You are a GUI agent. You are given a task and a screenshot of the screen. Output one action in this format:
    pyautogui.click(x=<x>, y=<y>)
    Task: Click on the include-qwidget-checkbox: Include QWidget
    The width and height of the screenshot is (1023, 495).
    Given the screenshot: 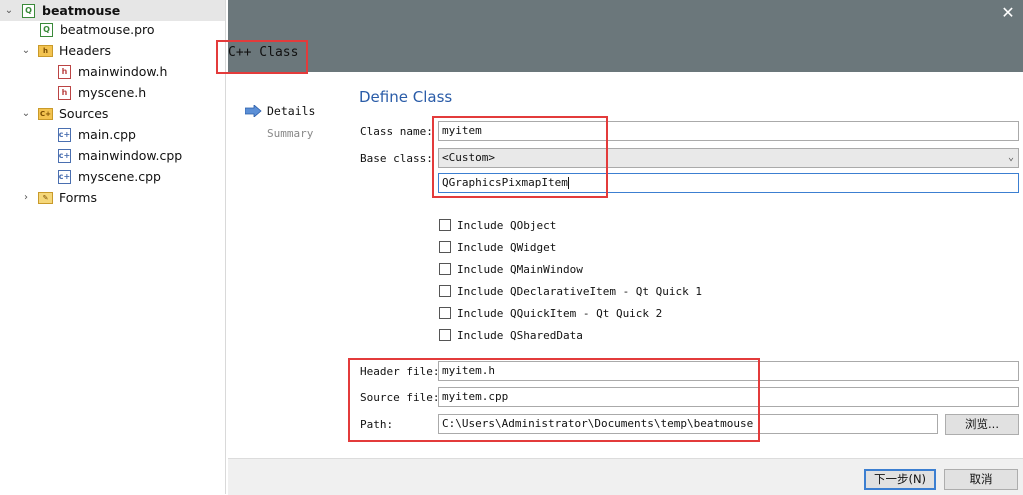 What is the action you would take?
    pyautogui.click(x=497, y=247)
    